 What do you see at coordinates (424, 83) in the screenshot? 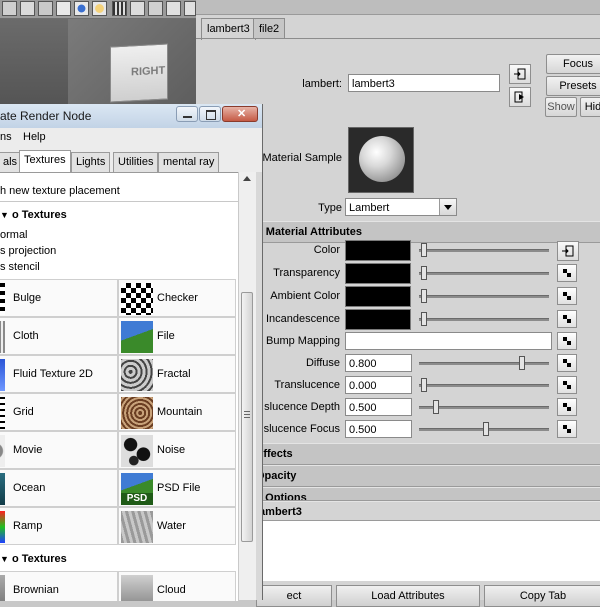
I see `node-name-field: lambert3` at bounding box center [424, 83].